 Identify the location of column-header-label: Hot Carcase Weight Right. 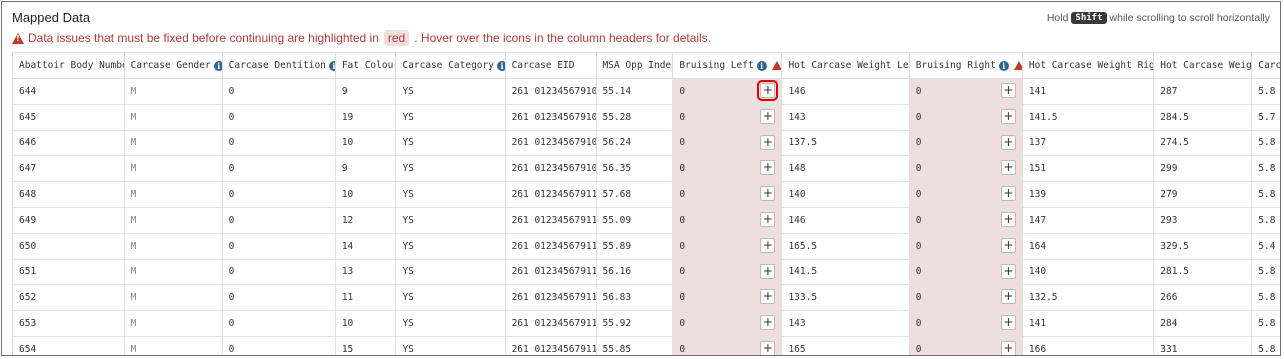
(1091, 65).